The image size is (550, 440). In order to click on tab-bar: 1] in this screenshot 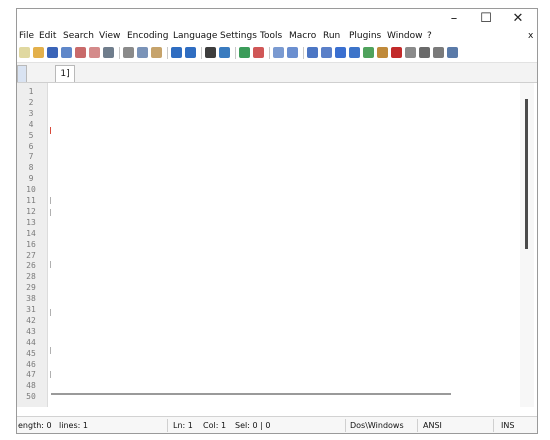, I will do `click(277, 73)`.